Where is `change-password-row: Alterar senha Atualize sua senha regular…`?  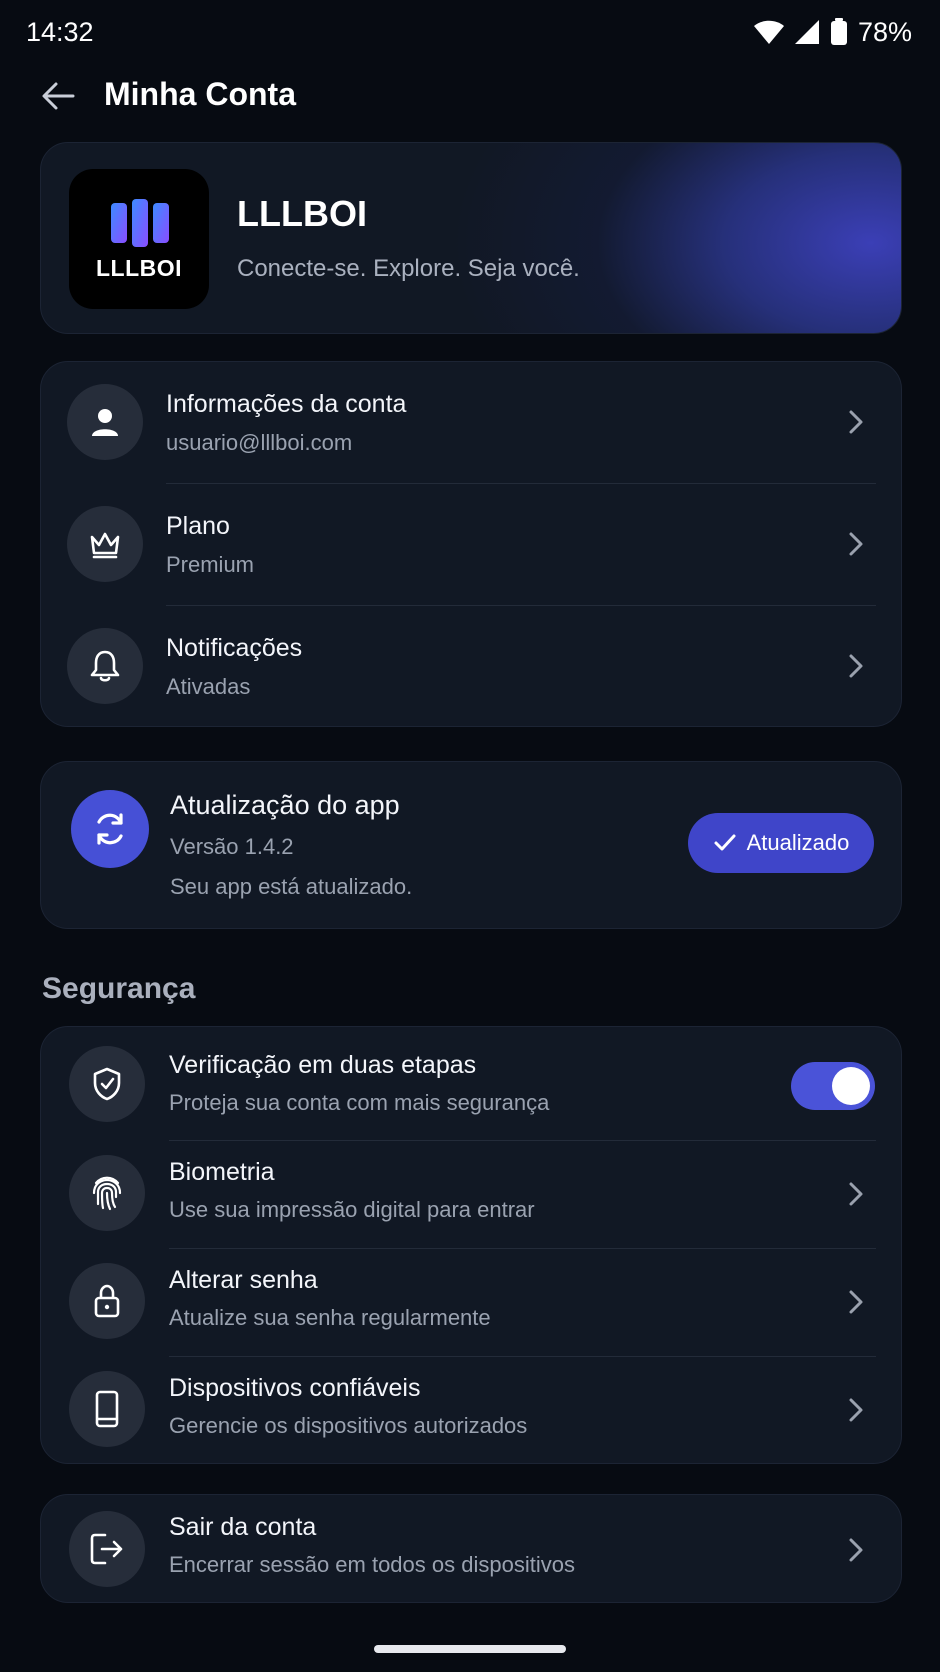
change-password-row: Alterar senha Atualize sua senha regular… is located at coordinates (471, 1302).